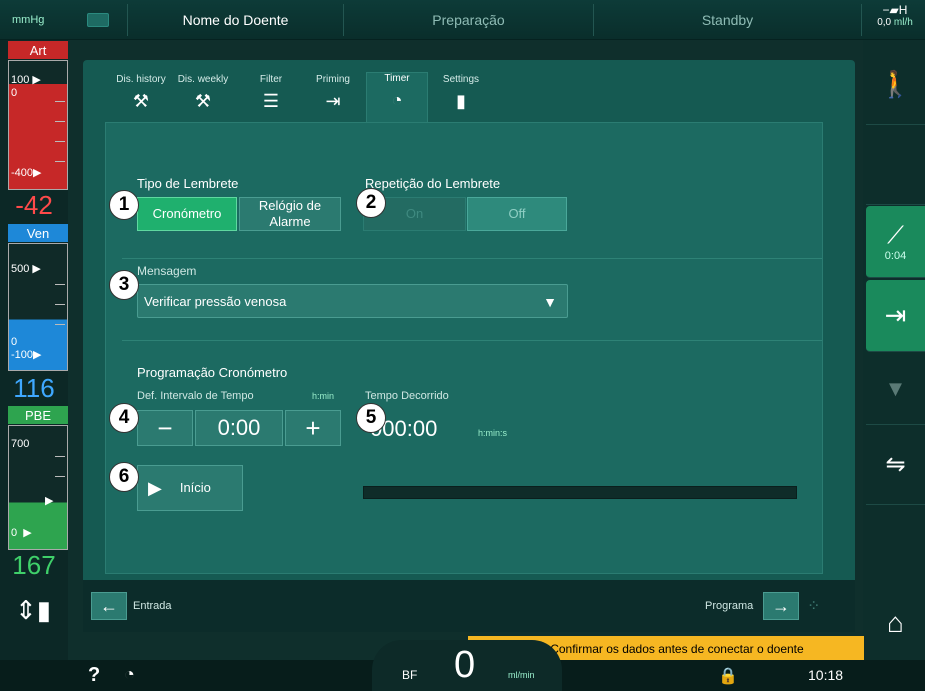 This screenshot has height=691, width=925. Describe the element at coordinates (141, 101) in the screenshot. I see `dis-history-icon: ⚒` at that location.